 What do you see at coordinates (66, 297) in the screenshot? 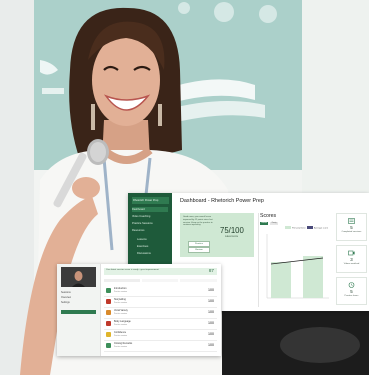
I see `sidebar-item-overview: Overview` at bounding box center [66, 297].